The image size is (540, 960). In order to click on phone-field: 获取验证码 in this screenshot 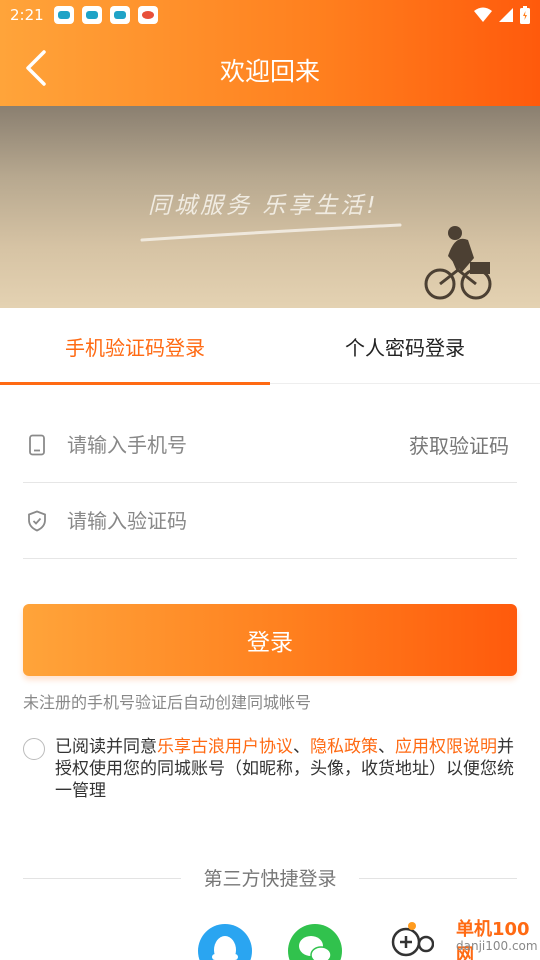, I will do `click(270, 445)`.